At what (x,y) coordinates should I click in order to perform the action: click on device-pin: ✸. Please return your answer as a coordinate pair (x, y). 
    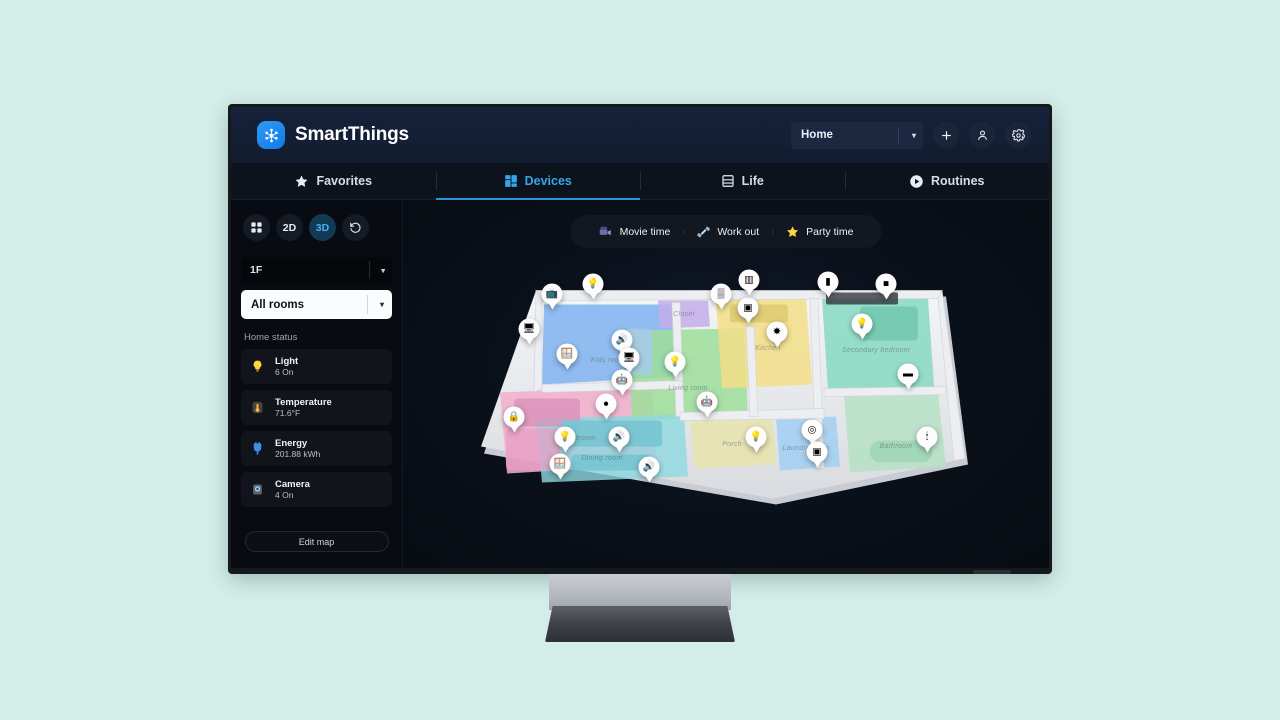
    Looking at the image, I should click on (777, 335).